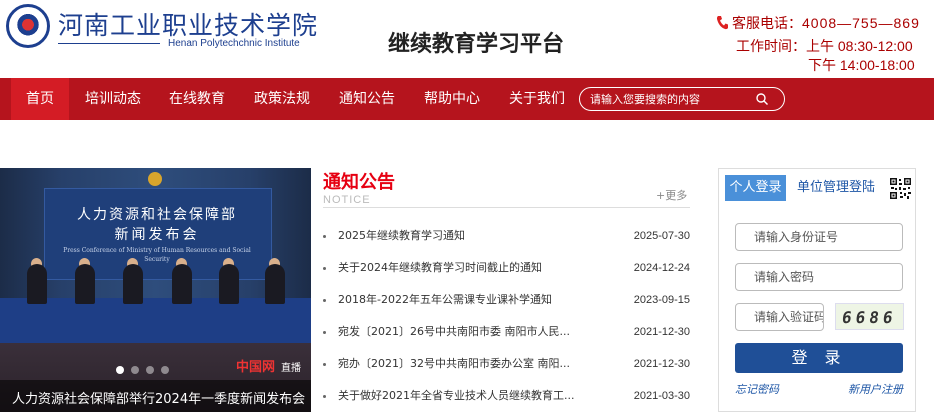 Image resolution: width=934 pixels, height=415 pixels. I want to click on notice-divider, so click(506, 207).